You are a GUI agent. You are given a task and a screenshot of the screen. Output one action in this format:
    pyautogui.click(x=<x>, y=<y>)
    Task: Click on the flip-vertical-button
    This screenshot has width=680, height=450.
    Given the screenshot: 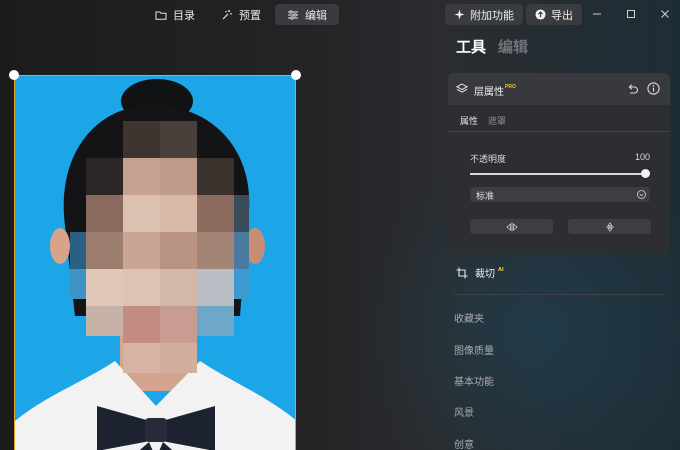 What is the action you would take?
    pyautogui.click(x=609, y=226)
    